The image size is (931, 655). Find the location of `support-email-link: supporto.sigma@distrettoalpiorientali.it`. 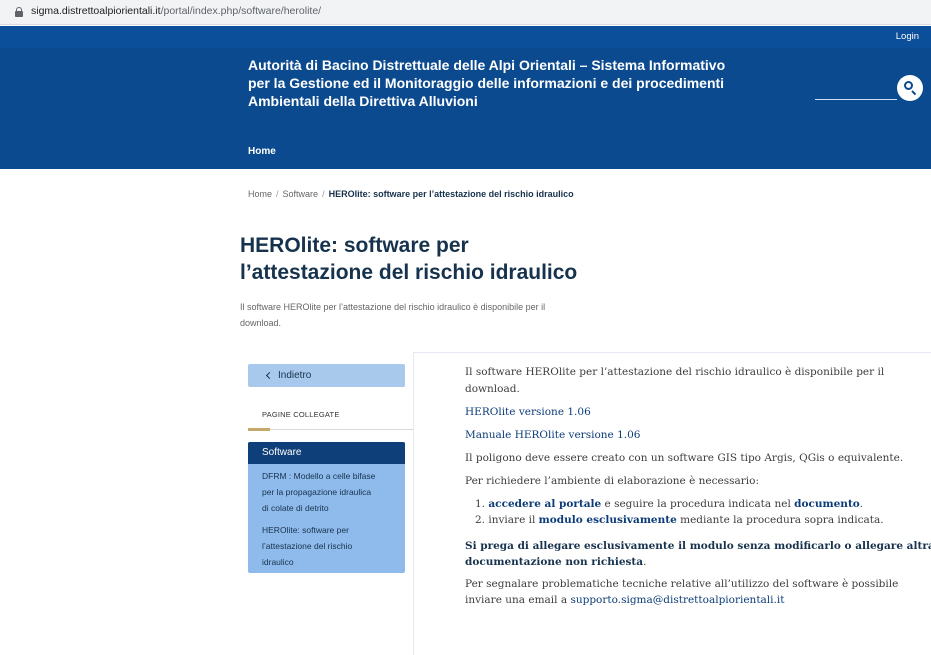

support-email-link: supporto.sigma@distrettoalpiorientali.it is located at coordinates (677, 600).